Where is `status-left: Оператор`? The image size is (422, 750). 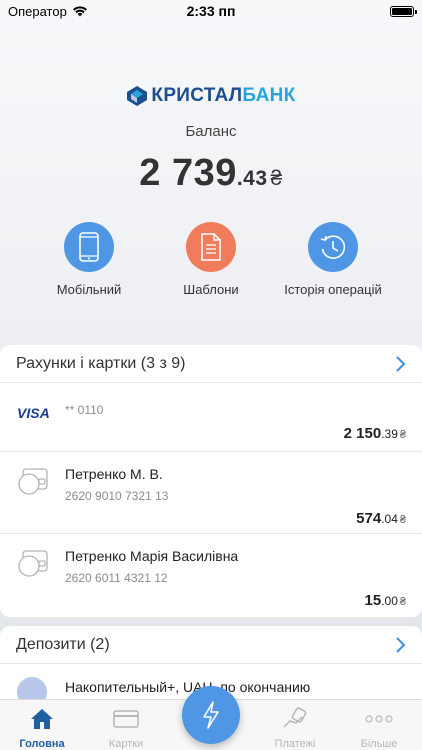 status-left: Оператор is located at coordinates (48, 11).